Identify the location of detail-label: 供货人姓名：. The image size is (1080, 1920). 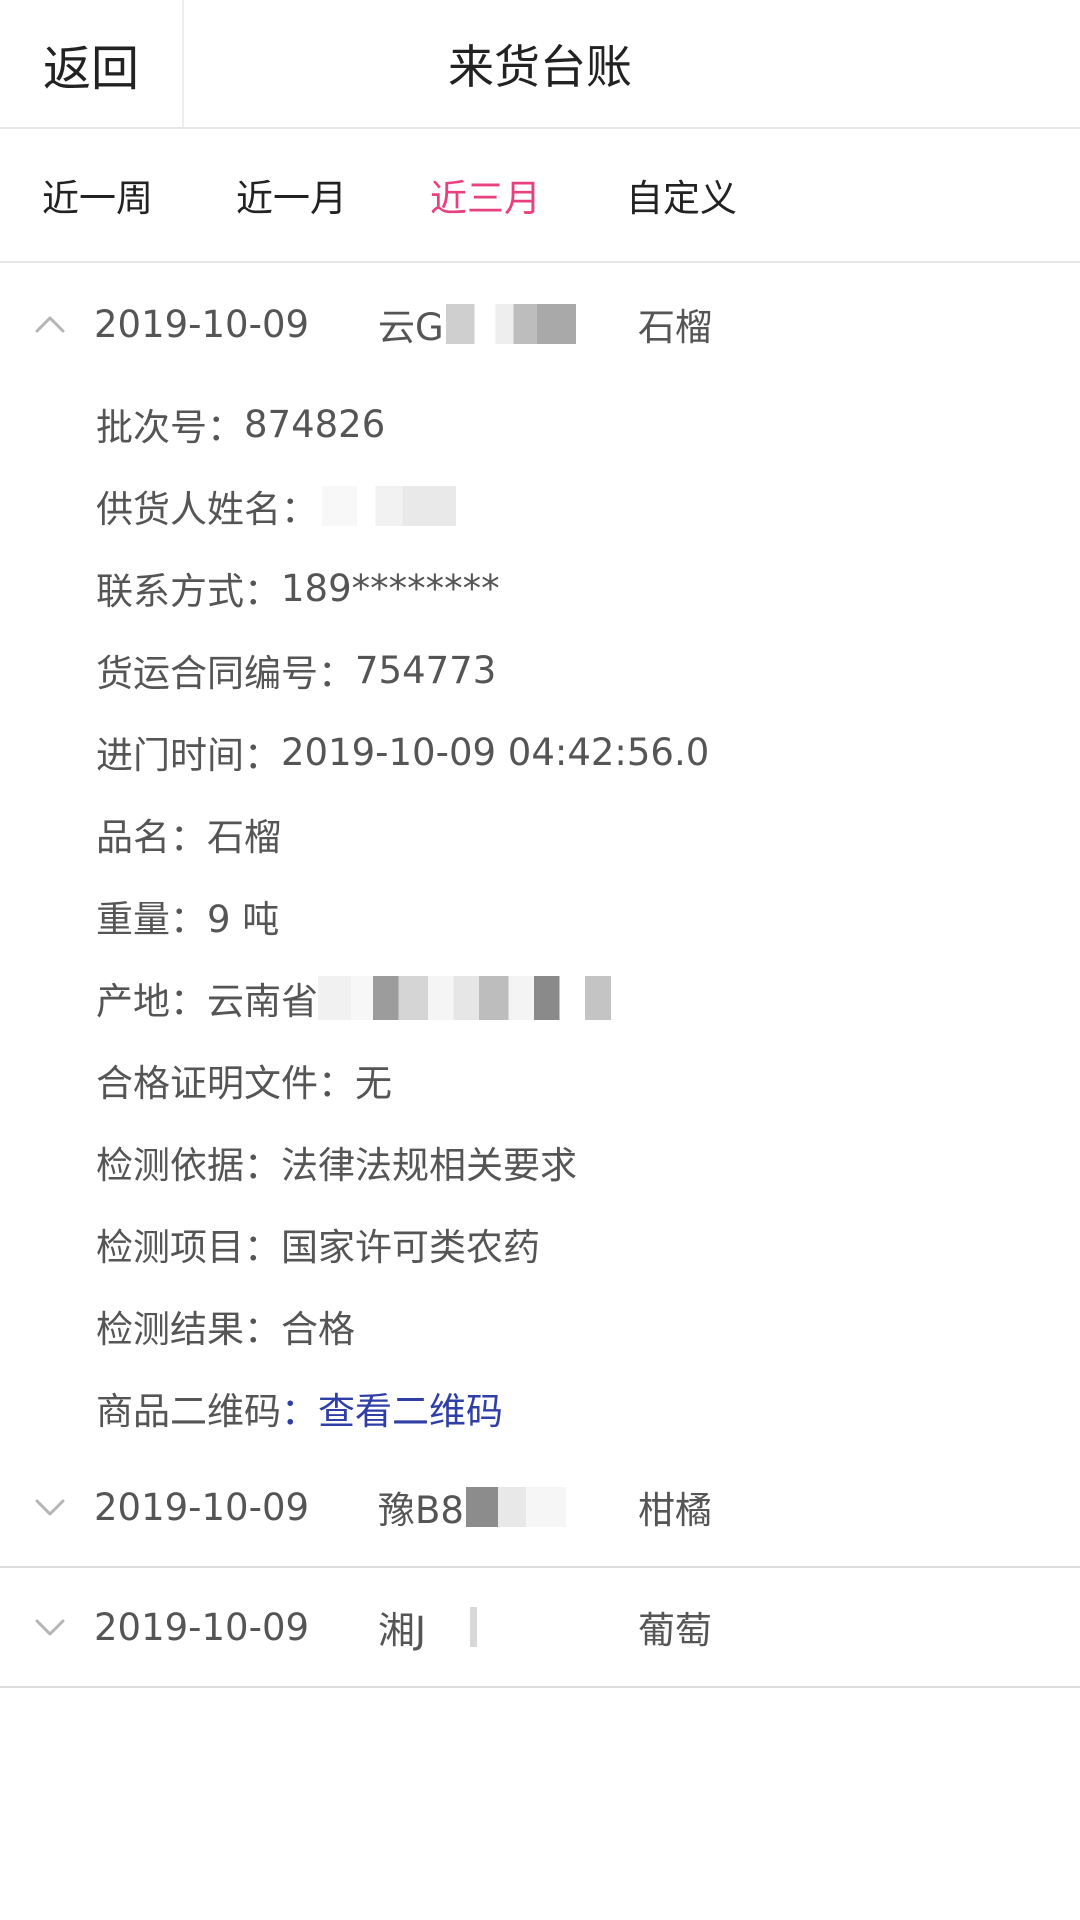
(207, 509).